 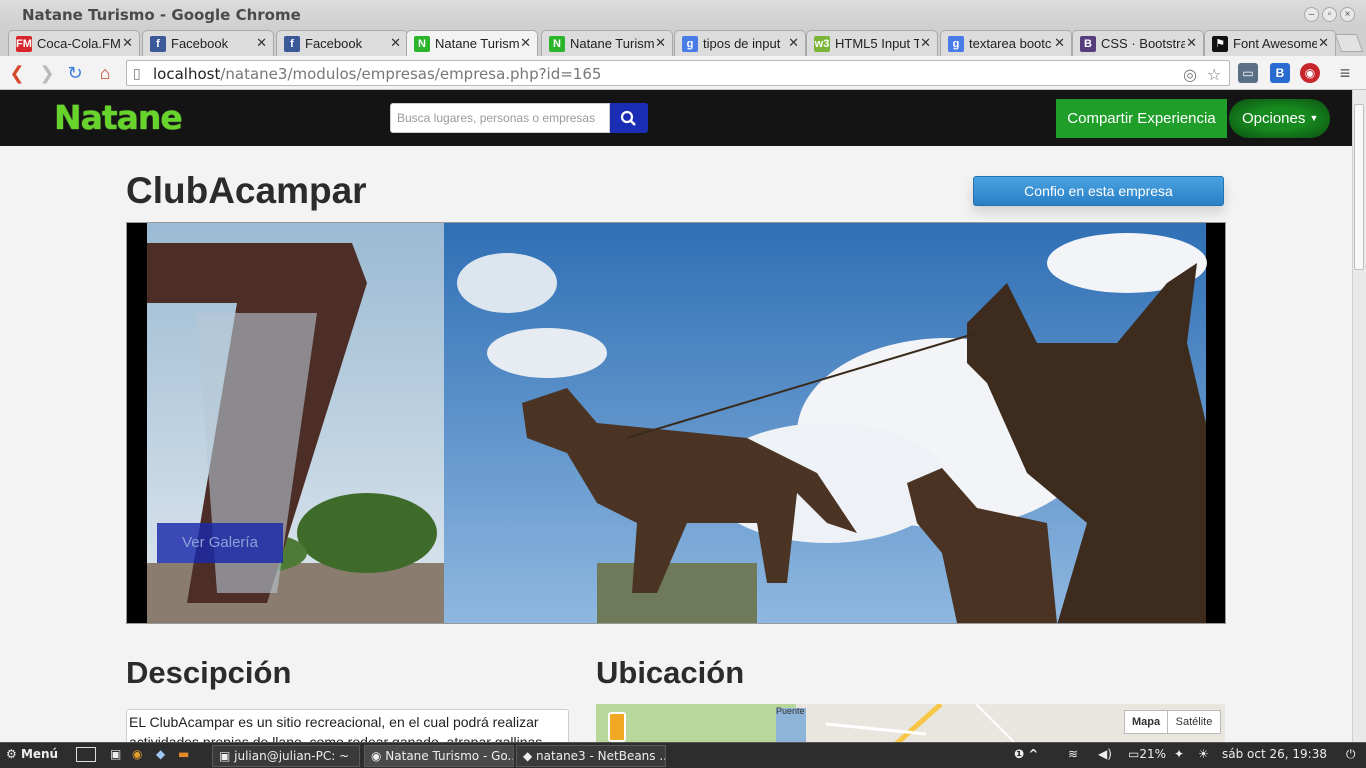 I want to click on tab-label: HTML5 Input T, so click(x=877, y=43).